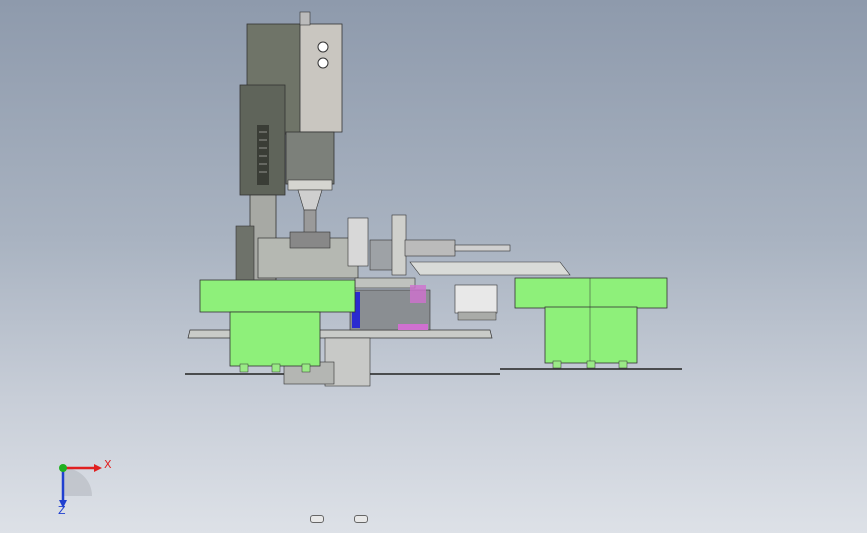 Image resolution: width=867 pixels, height=533 pixels. Describe the element at coordinates (62, 510) in the screenshot. I see `z-axis-label: Z` at that location.